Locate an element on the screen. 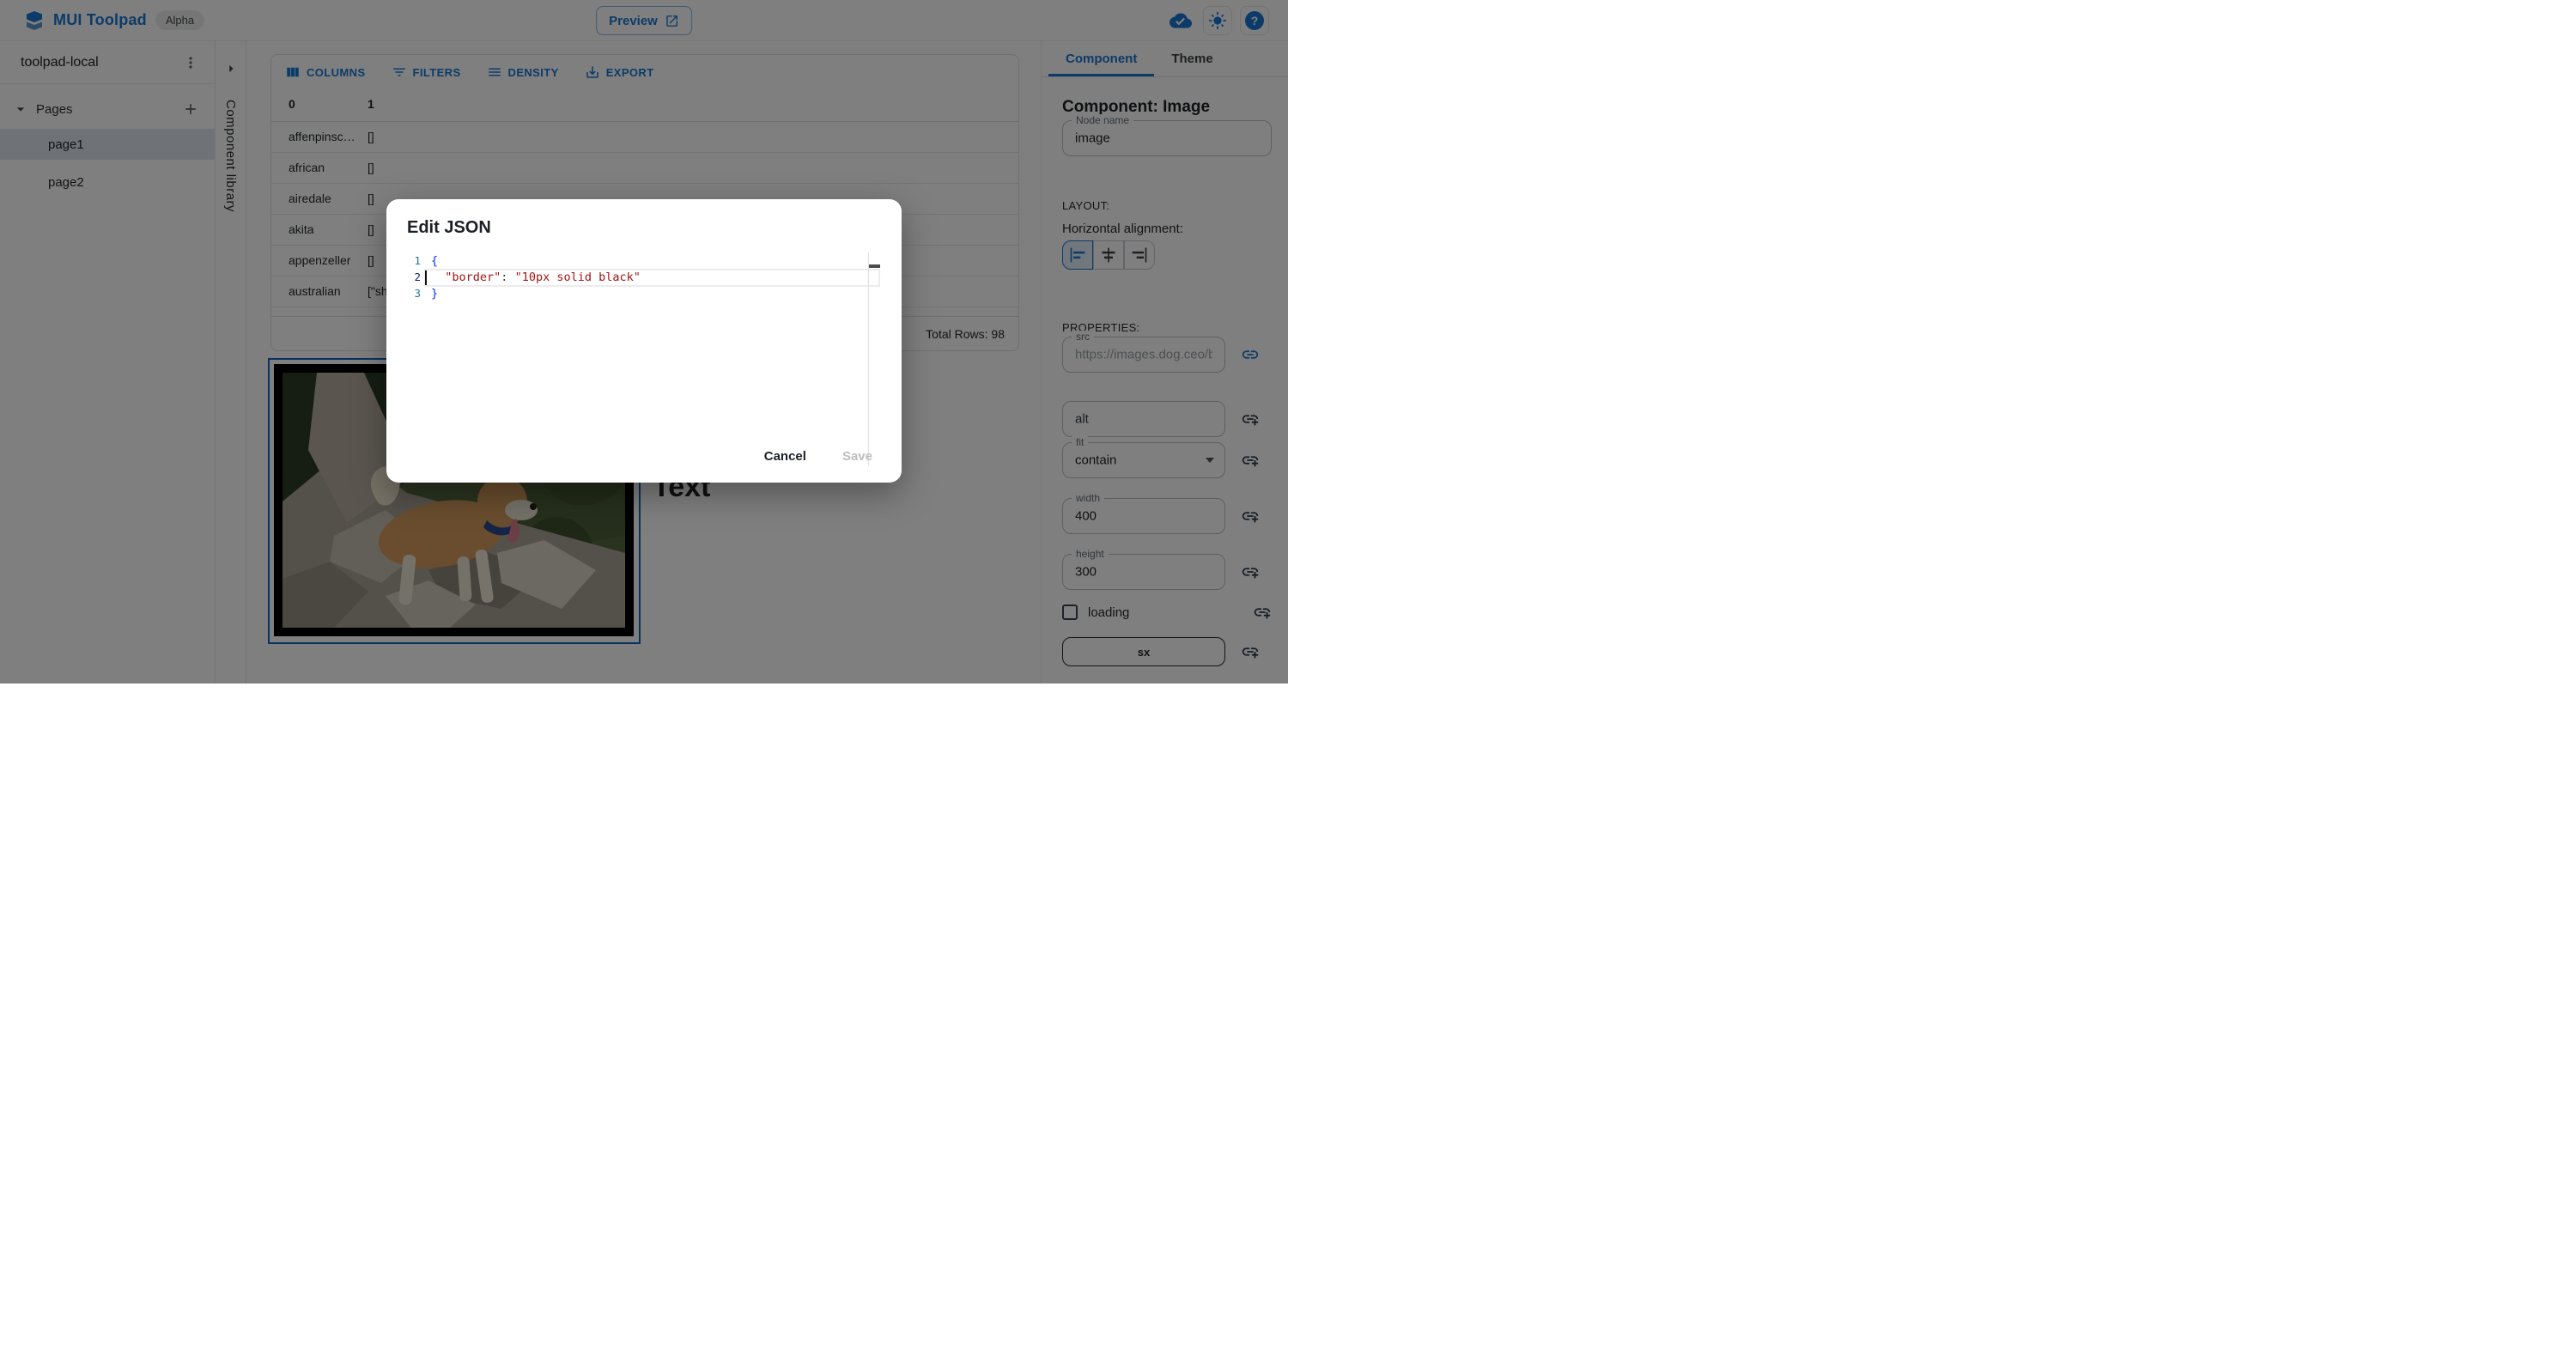 This screenshot has height=1367, width=2576. code-token: } is located at coordinates (435, 293).